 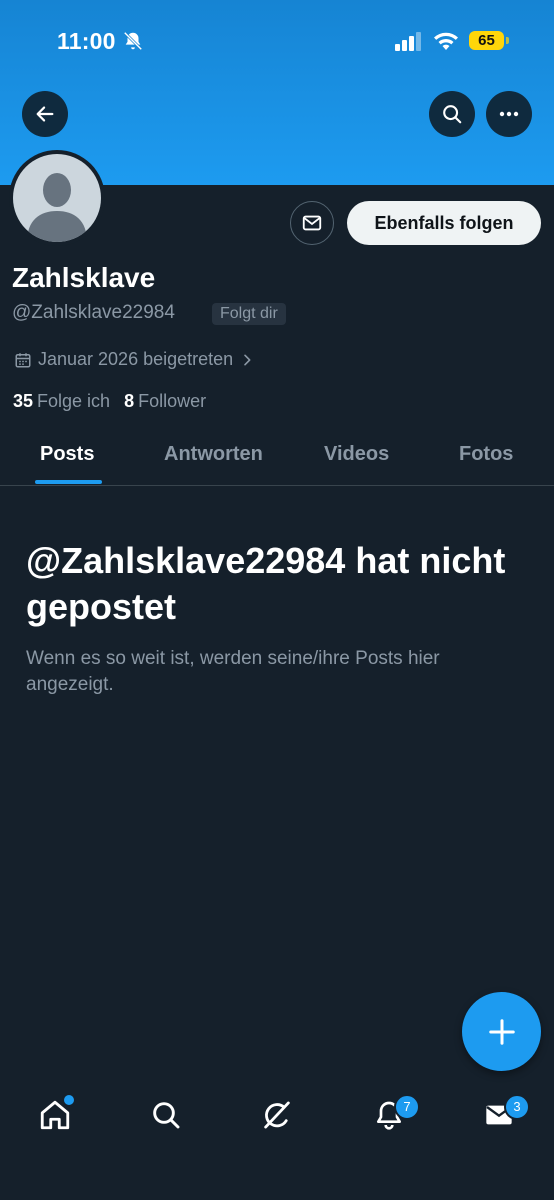 What do you see at coordinates (23, 359) in the screenshot?
I see `calendar-icon` at bounding box center [23, 359].